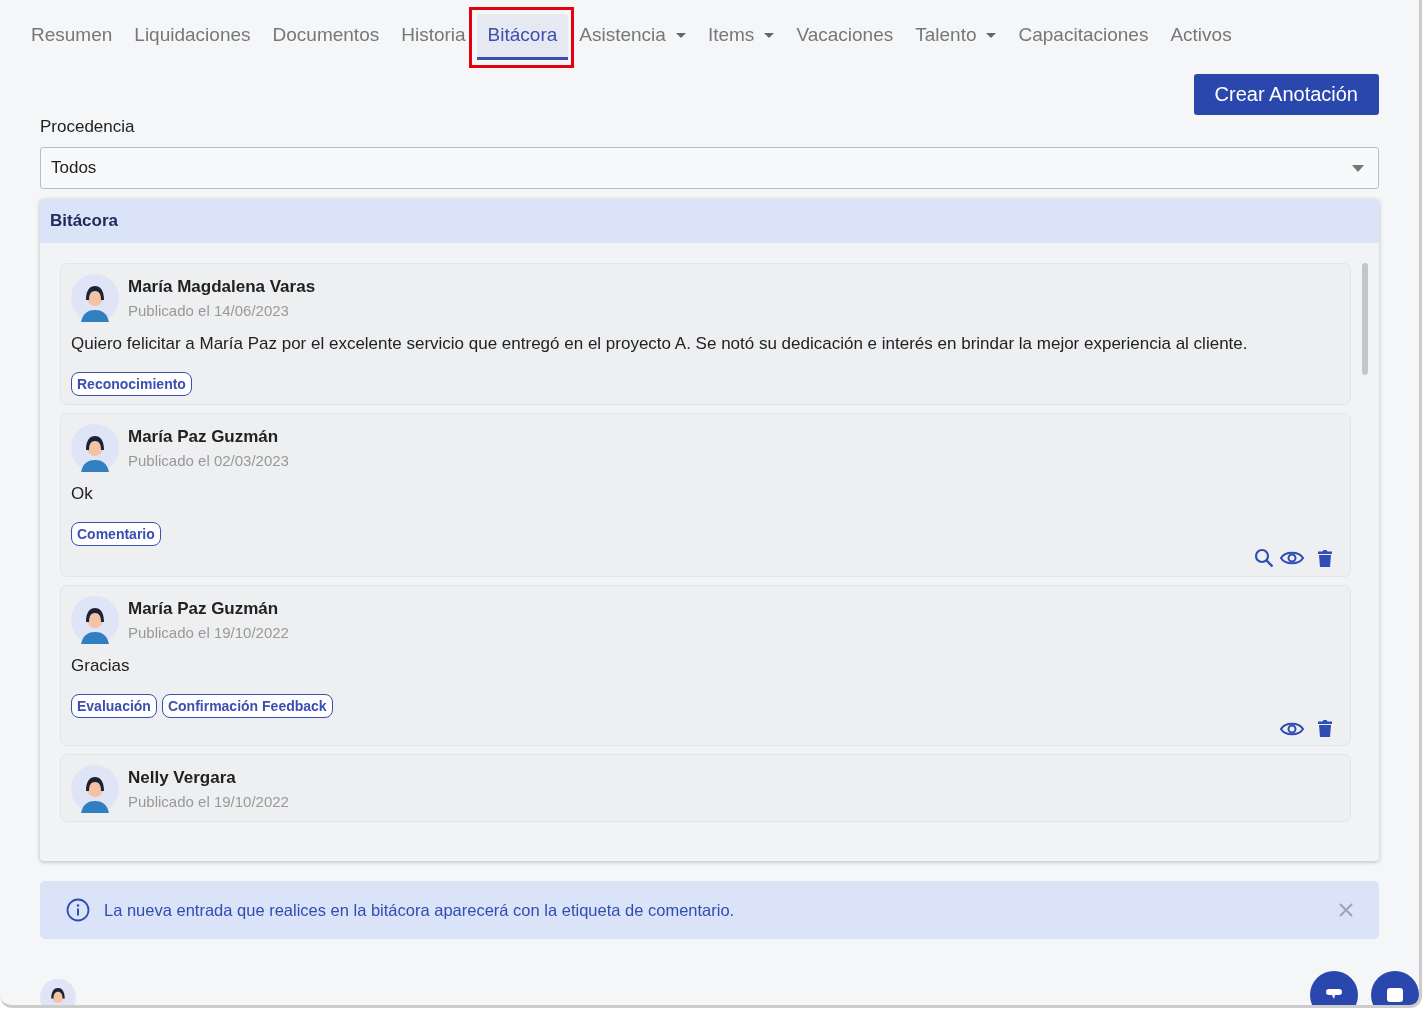 This screenshot has width=1427, height=1011. I want to click on post-date: Publicado el 14/06/2023, so click(209, 310).